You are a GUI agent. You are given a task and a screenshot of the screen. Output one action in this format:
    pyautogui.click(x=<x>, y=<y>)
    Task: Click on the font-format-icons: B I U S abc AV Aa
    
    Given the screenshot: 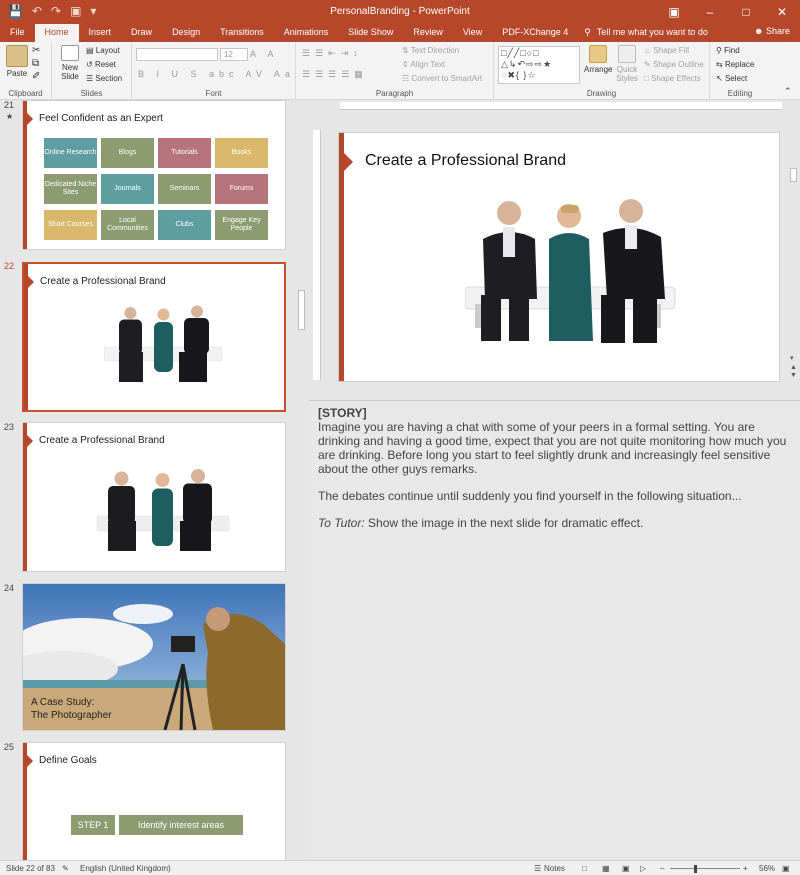 What is the action you would take?
    pyautogui.click(x=216, y=74)
    